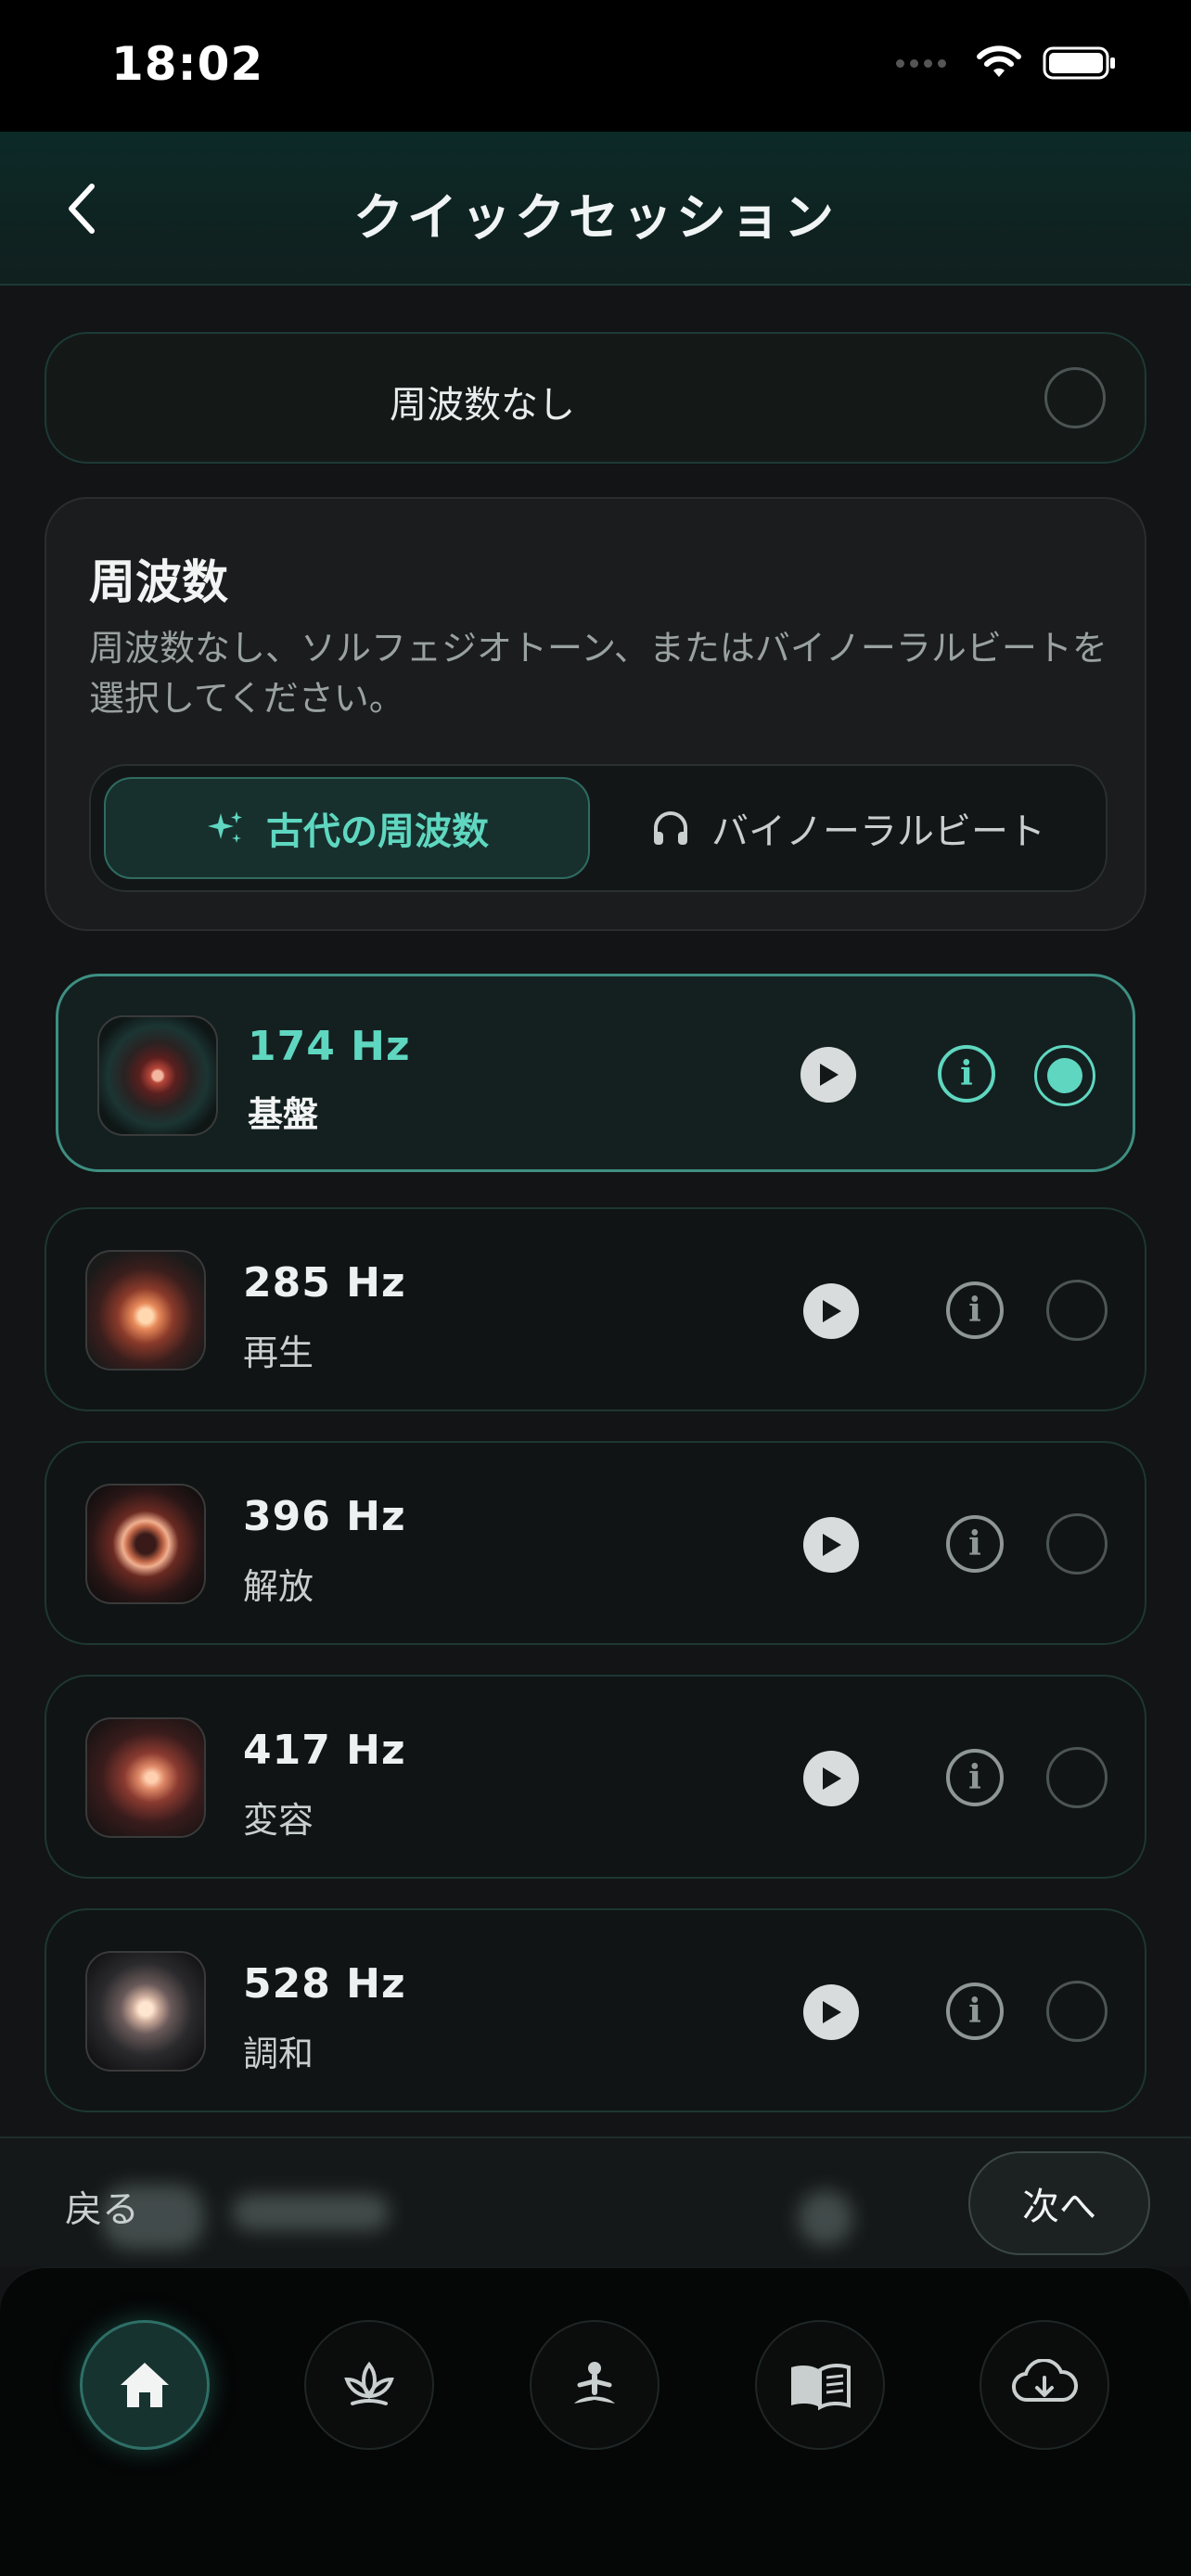 This screenshot has height=2576, width=1191. I want to click on no-frequency-radio, so click(1075, 398).